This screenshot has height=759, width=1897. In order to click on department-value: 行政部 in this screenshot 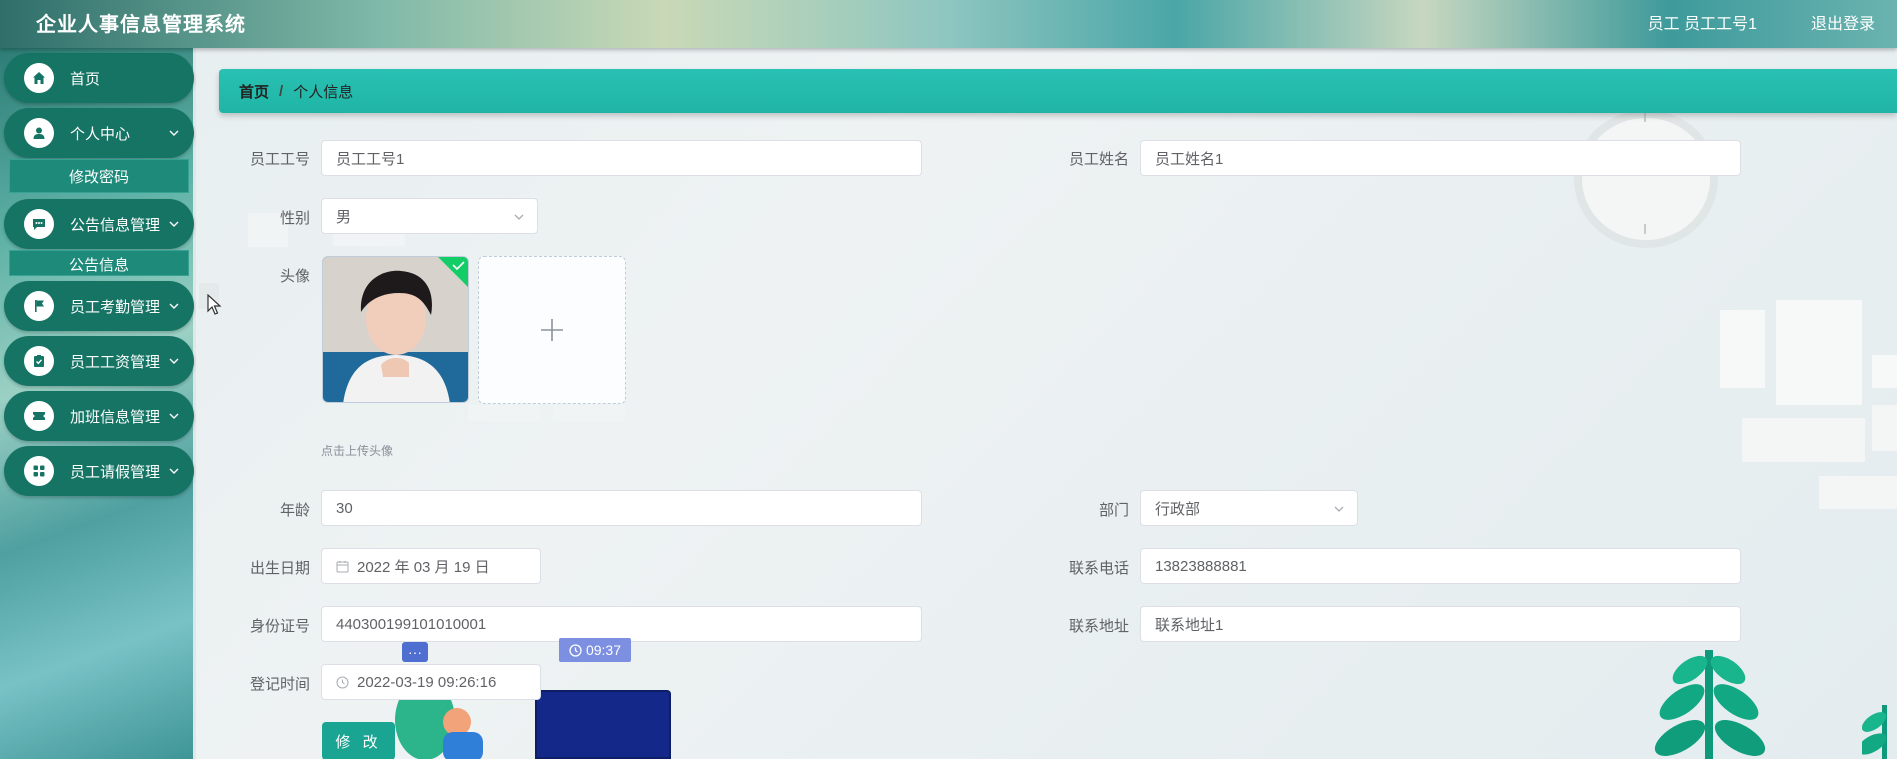, I will do `click(1178, 509)`.